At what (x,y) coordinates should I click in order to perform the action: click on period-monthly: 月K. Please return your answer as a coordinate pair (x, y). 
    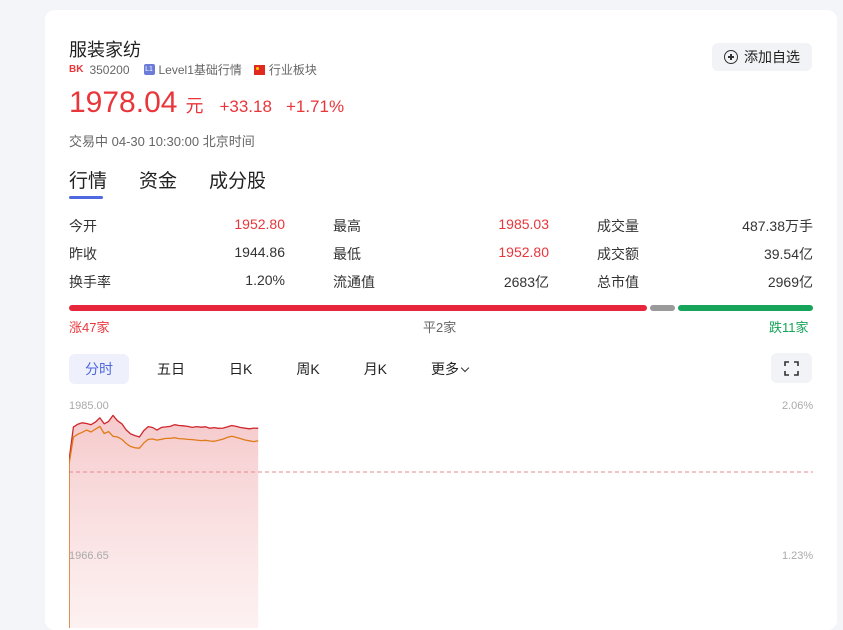
    Looking at the image, I should click on (375, 369).